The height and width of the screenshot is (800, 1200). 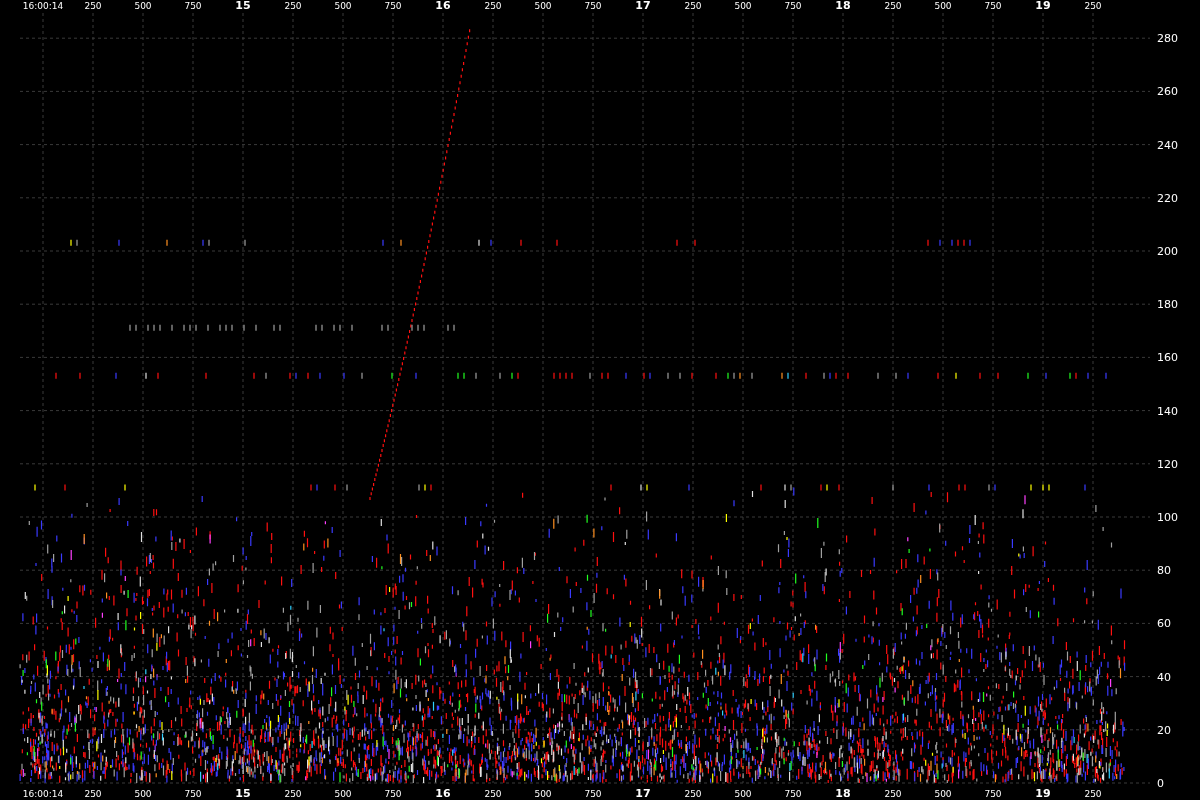 I want to click on value-axis-label: 200, so click(x=1167, y=251).